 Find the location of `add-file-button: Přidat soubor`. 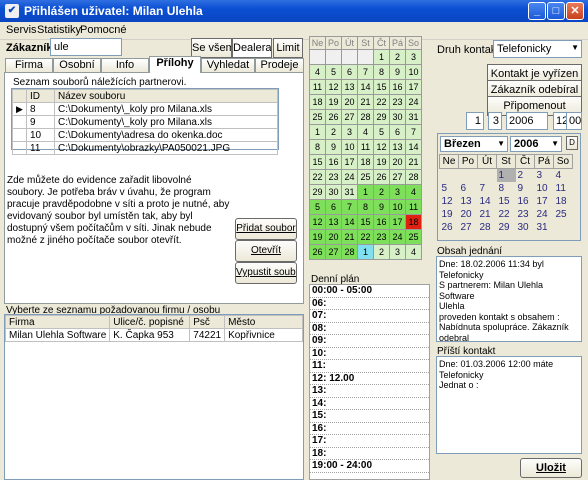

add-file-button: Přidat soubor is located at coordinates (266, 229).